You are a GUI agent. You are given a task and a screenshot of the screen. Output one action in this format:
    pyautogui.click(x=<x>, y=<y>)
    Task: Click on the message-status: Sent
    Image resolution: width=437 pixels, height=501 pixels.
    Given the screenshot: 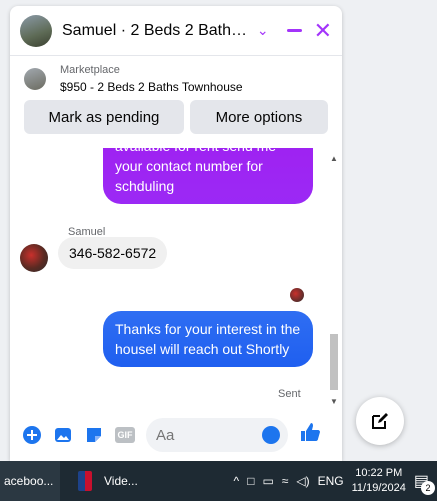 What is the action you would take?
    pyautogui.click(x=289, y=394)
    